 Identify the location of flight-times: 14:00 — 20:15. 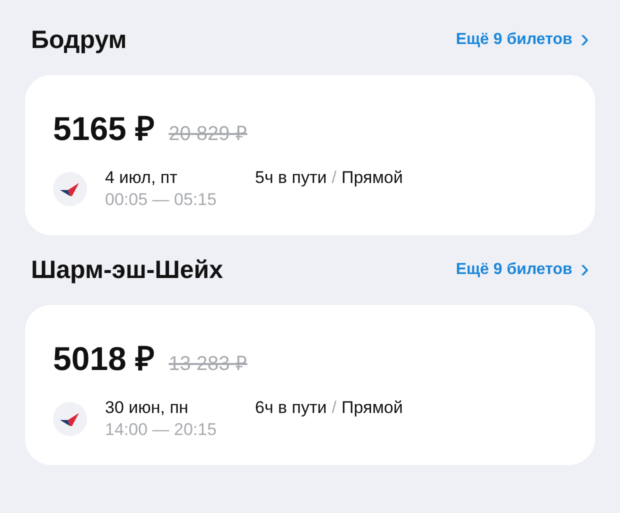
(161, 430).